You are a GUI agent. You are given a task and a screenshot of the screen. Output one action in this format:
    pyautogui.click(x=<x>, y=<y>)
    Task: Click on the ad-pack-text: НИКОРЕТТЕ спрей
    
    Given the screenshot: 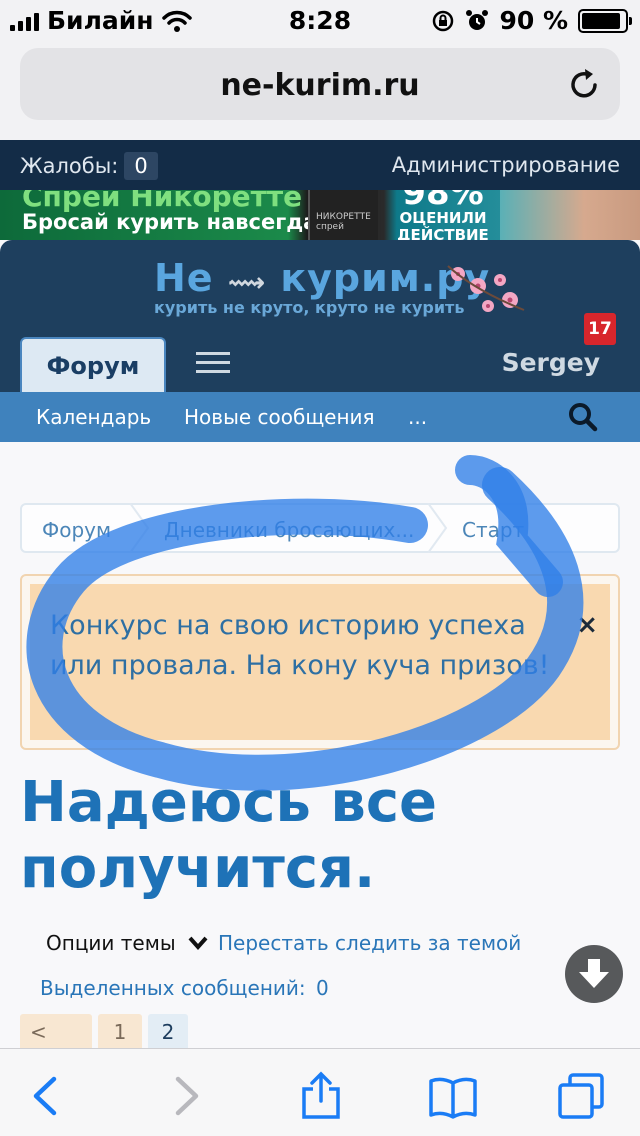 What is the action you would take?
    pyautogui.click(x=343, y=222)
    